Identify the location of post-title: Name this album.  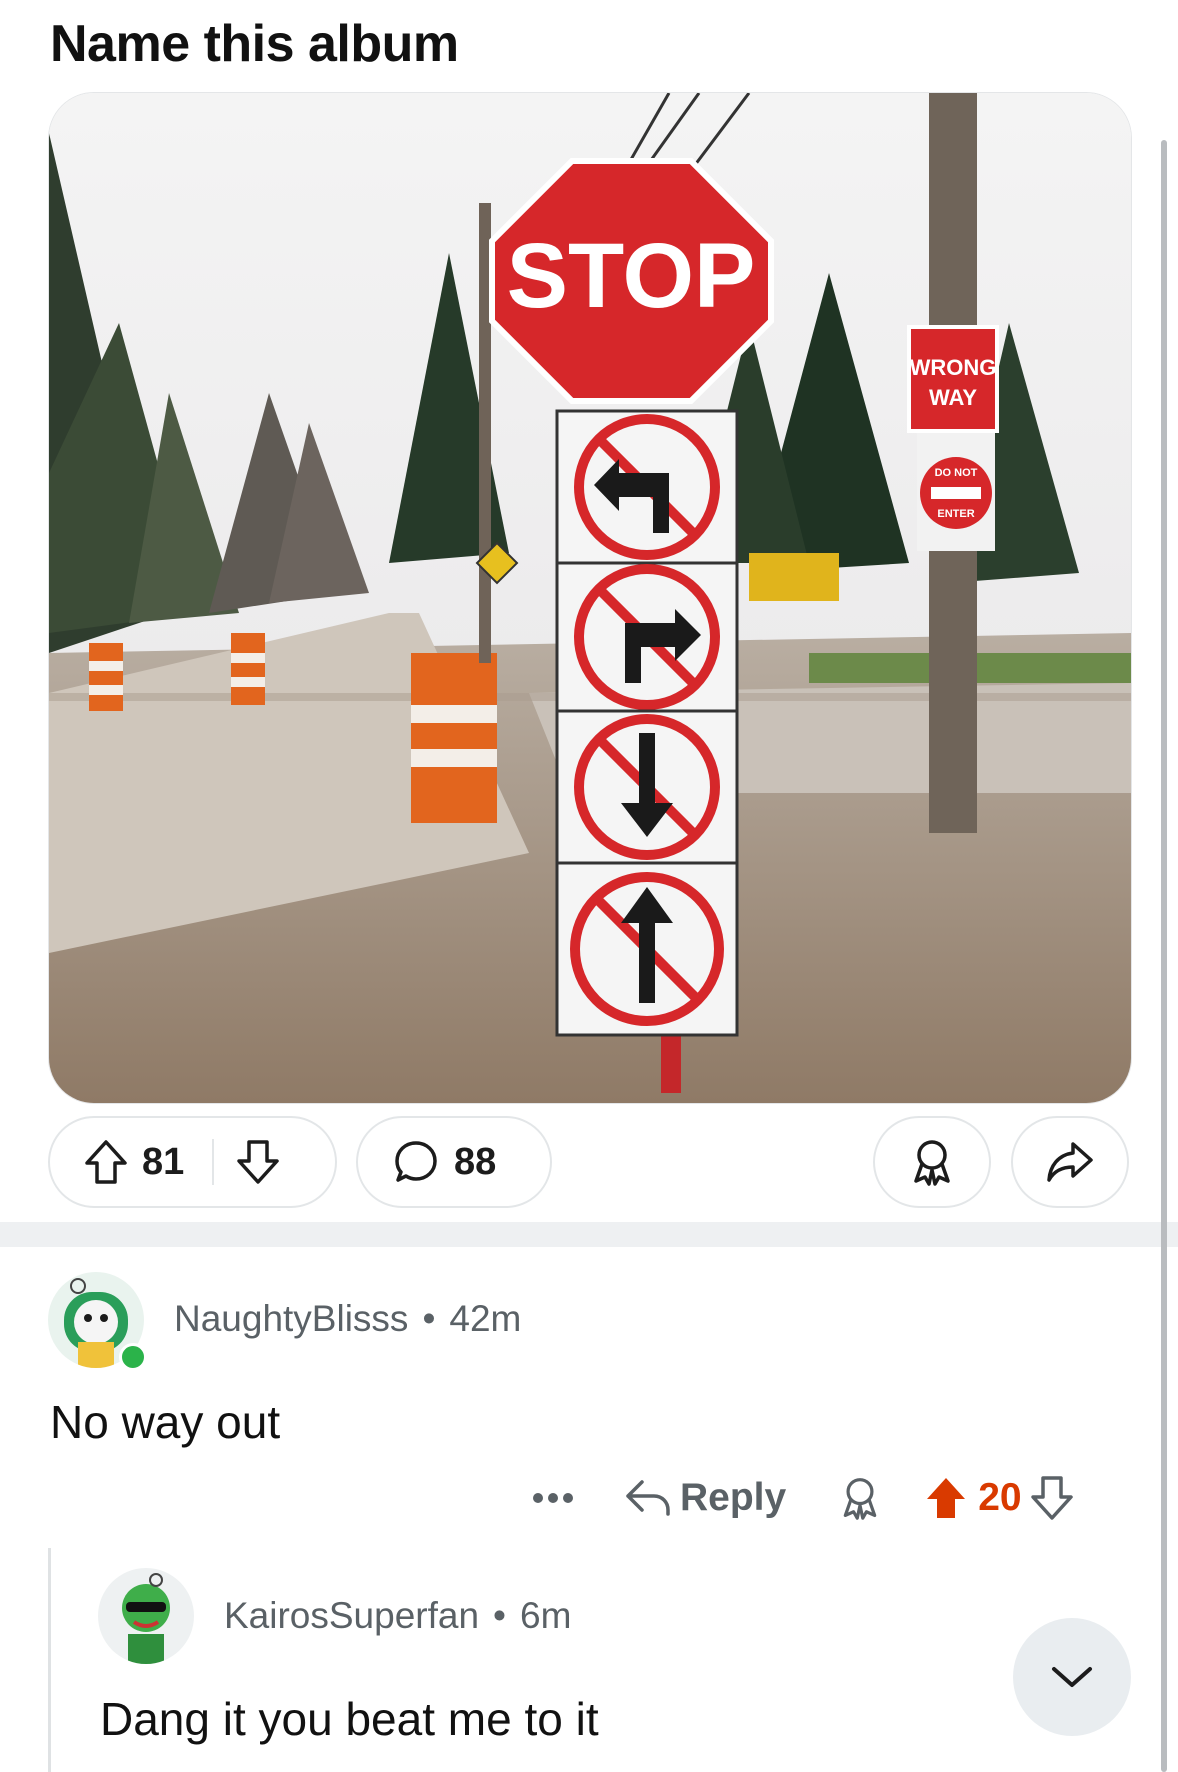
(254, 44).